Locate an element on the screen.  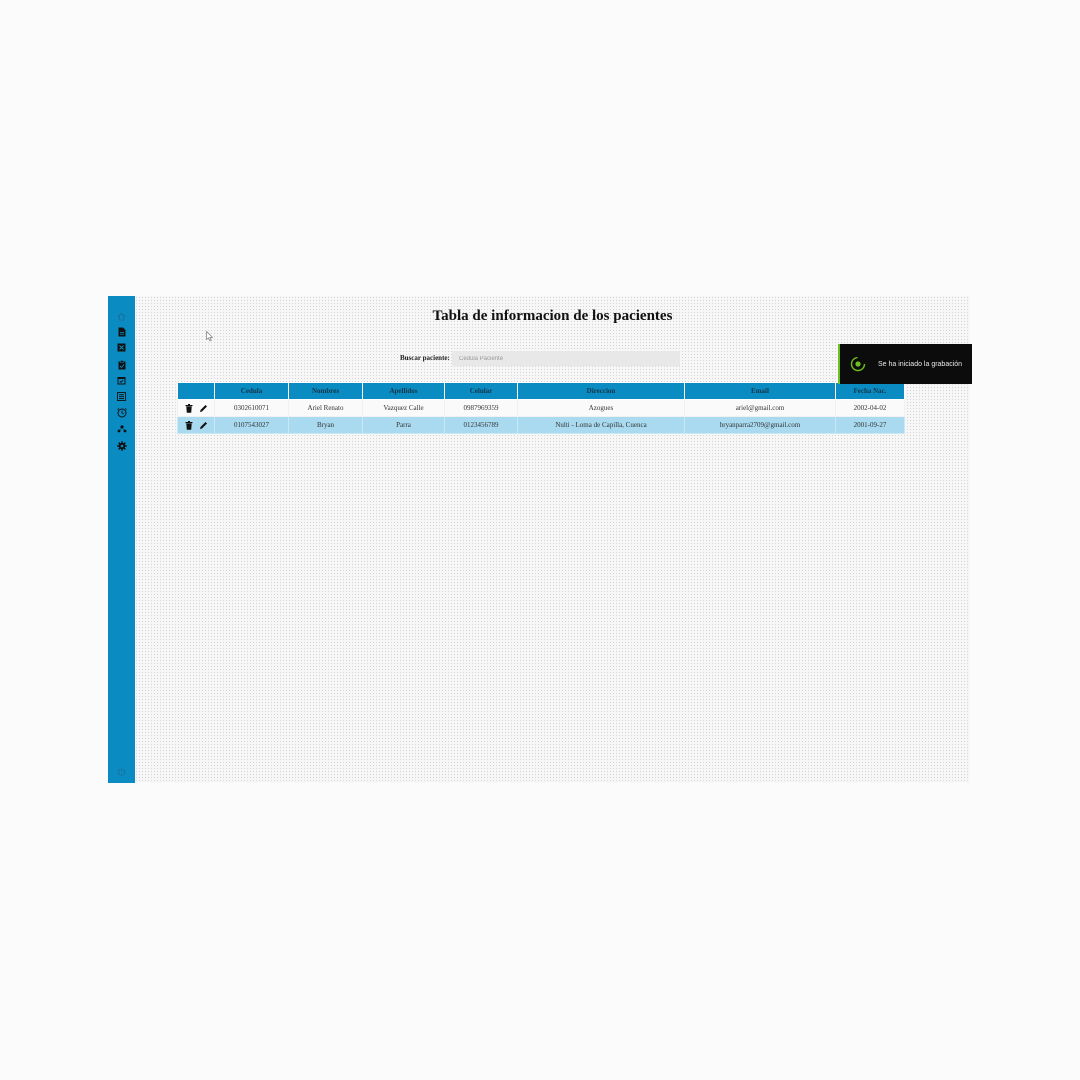
user-clock-icon is located at coordinates (121, 412).